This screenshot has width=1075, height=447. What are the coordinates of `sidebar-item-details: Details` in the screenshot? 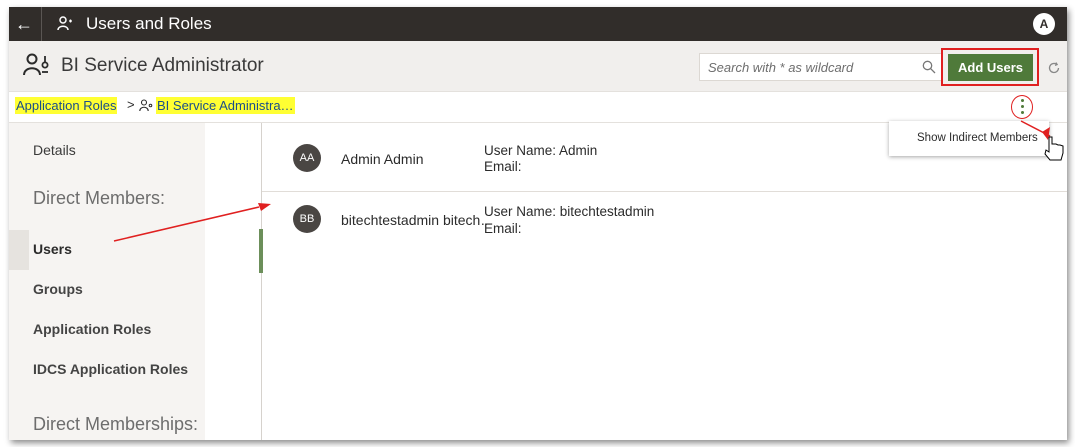 It's located at (54, 150).